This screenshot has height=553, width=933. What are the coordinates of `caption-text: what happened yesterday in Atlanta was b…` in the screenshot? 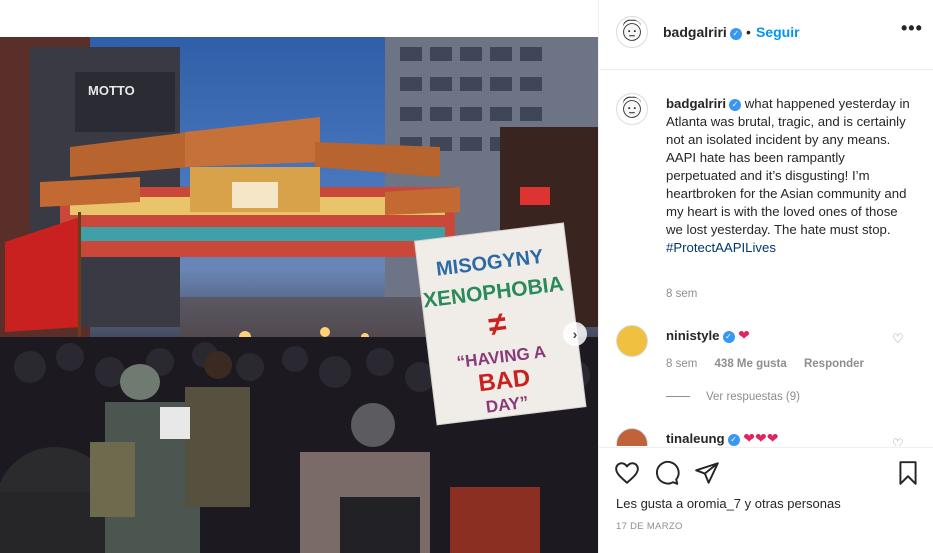 It's located at (788, 166).